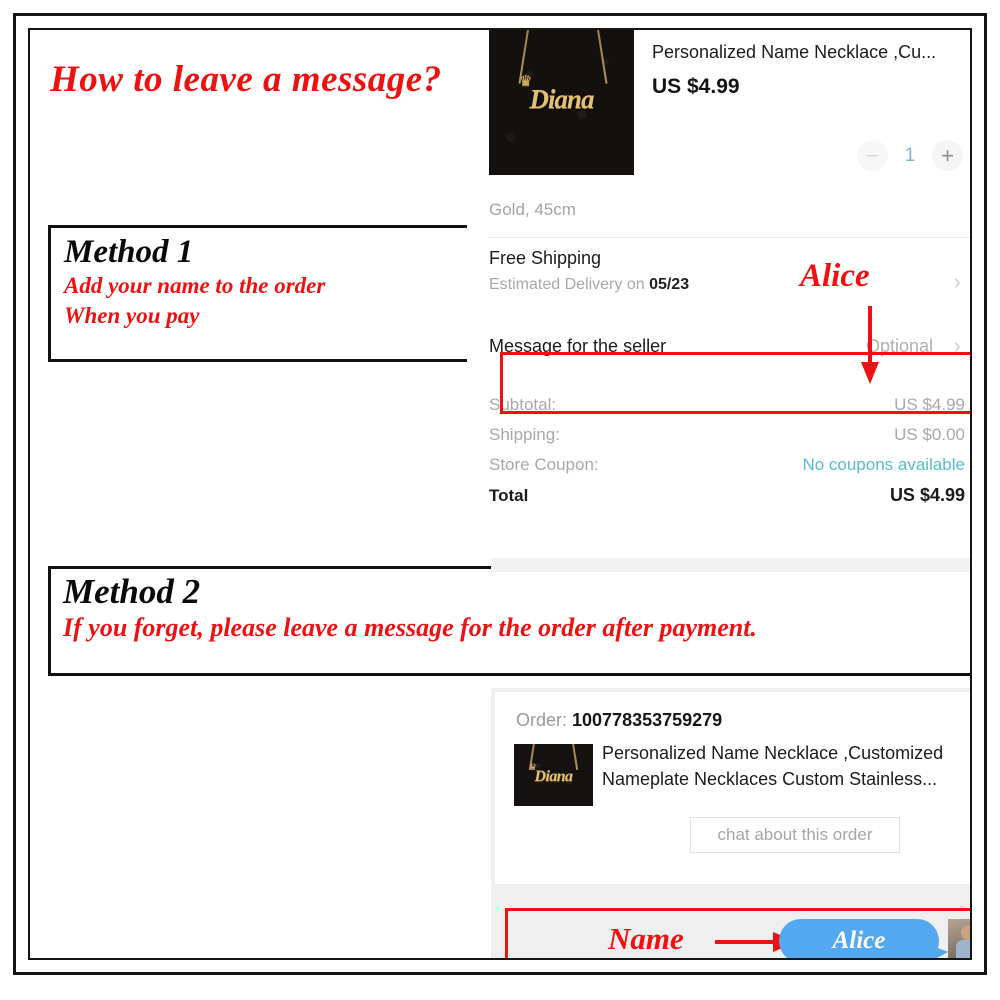  I want to click on name-annotation-label: Name, so click(646, 938).